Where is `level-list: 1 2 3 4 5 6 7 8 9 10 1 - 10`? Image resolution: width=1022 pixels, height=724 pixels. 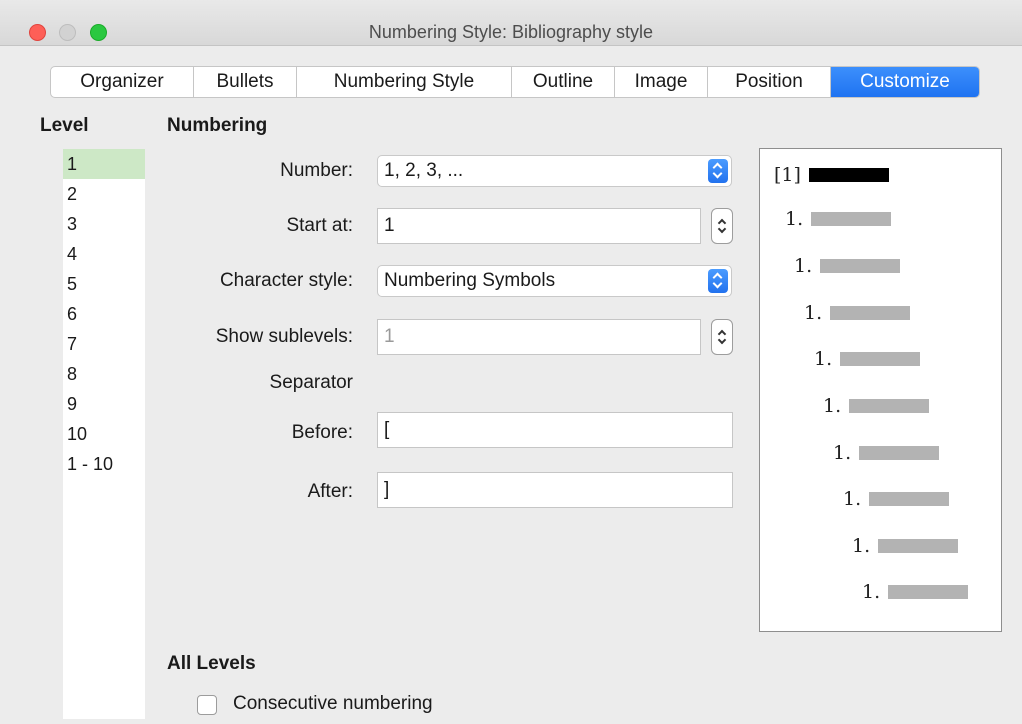 level-list: 1 2 3 4 5 6 7 8 9 10 1 - 10 is located at coordinates (104, 434).